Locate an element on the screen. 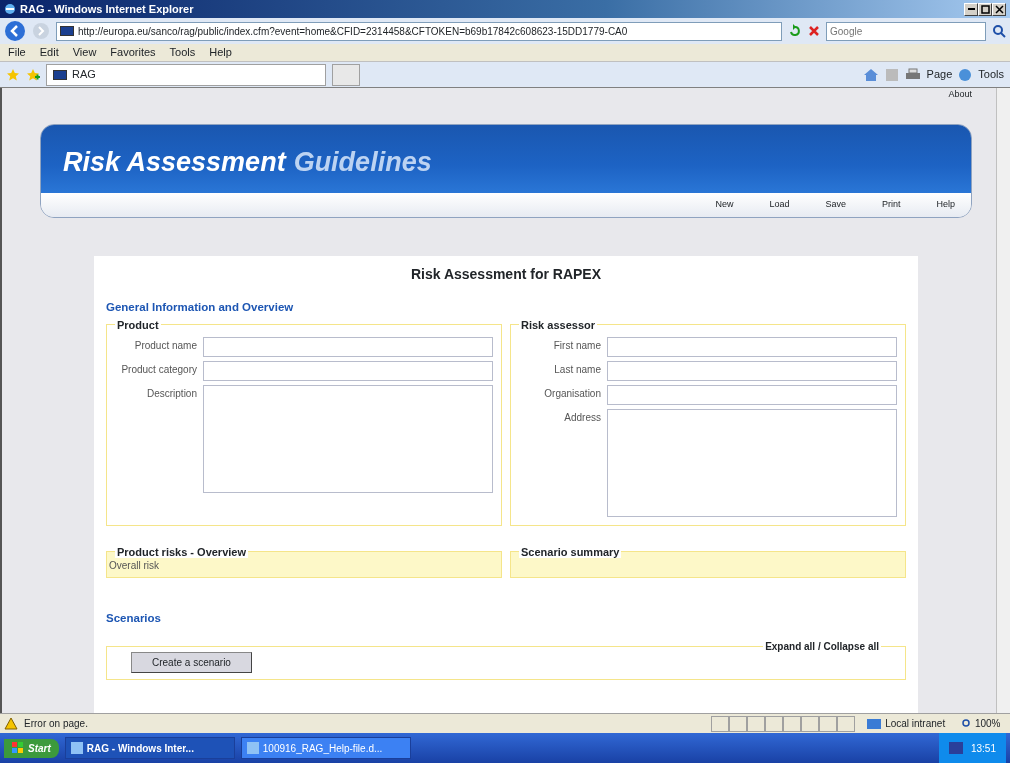 Image resolution: width=1010 pixels, height=763 pixels. browser-icon is located at coordinates (10, 9).